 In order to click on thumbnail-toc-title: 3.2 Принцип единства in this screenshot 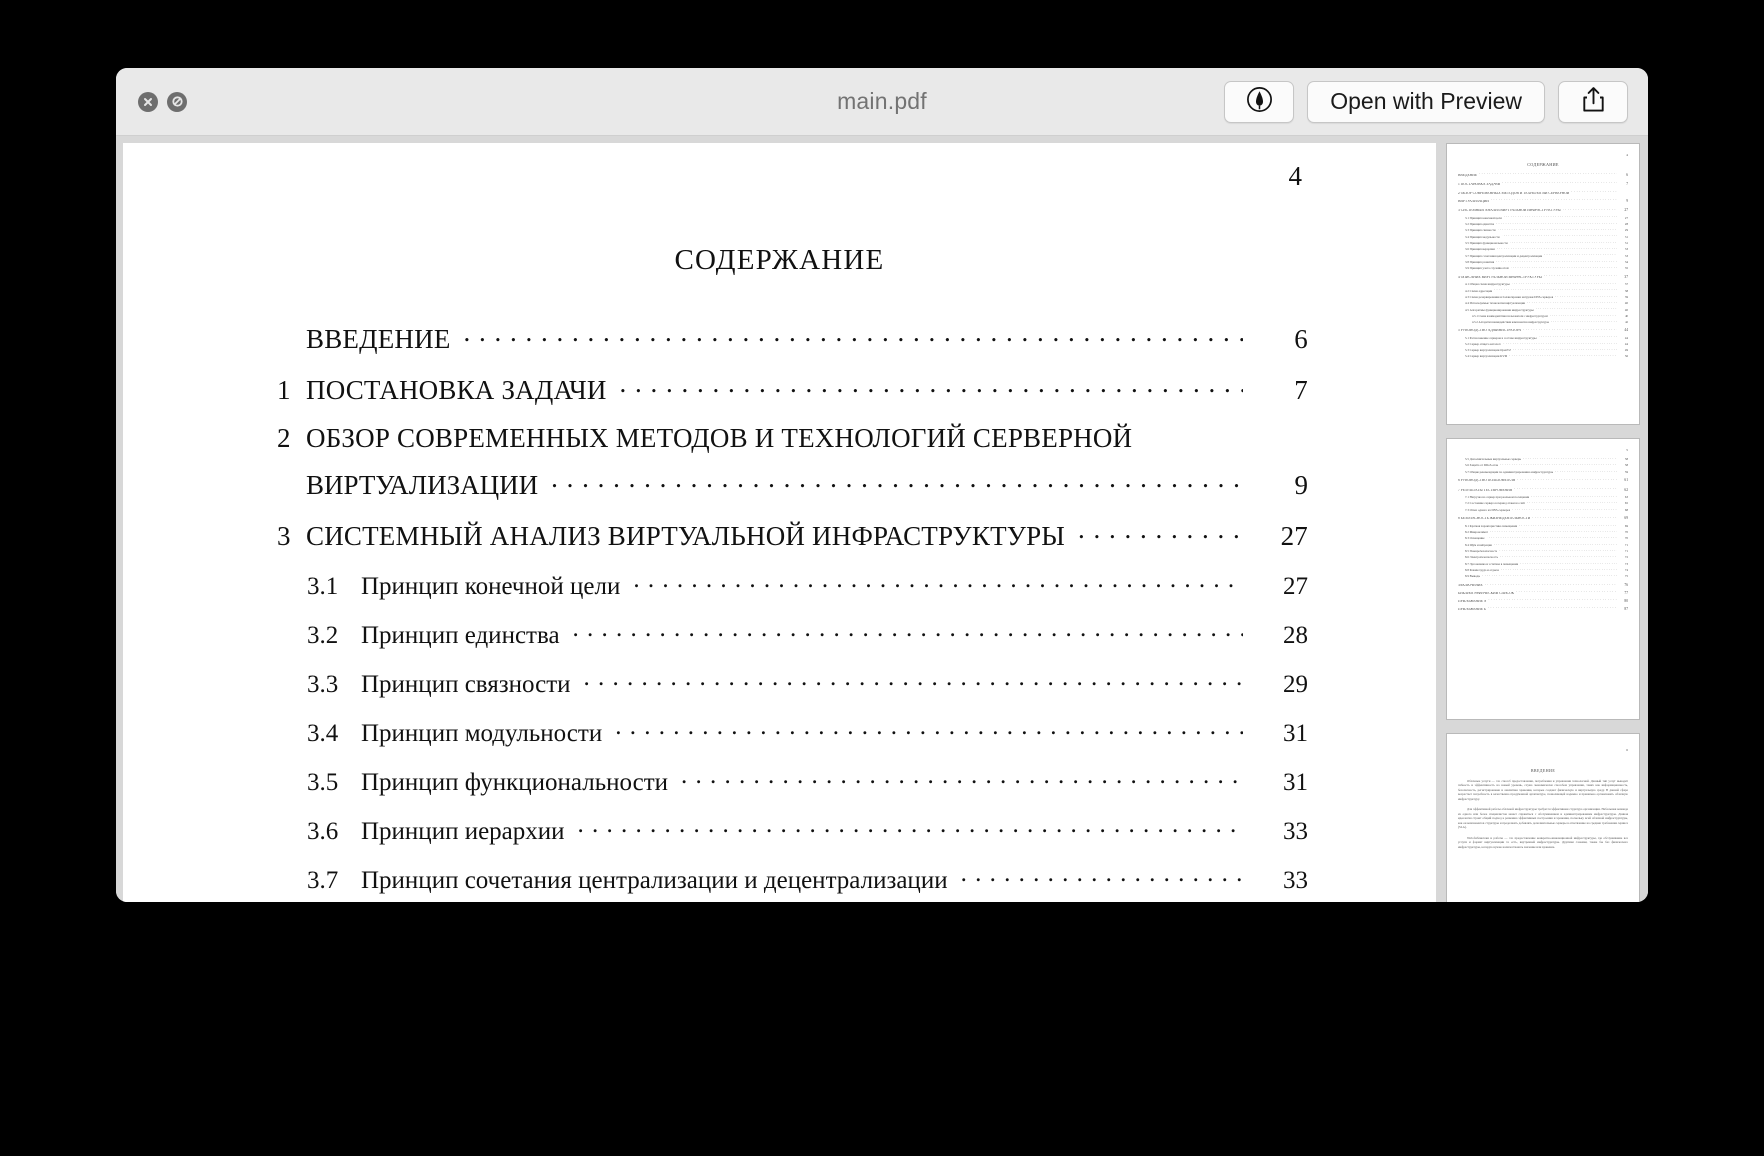, I will do `click(1480, 224)`.